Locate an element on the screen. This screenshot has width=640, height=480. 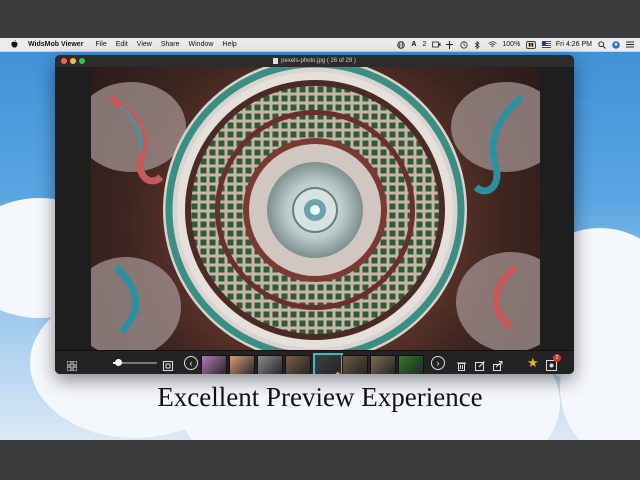
menu-file: File is located at coordinates (100, 44).